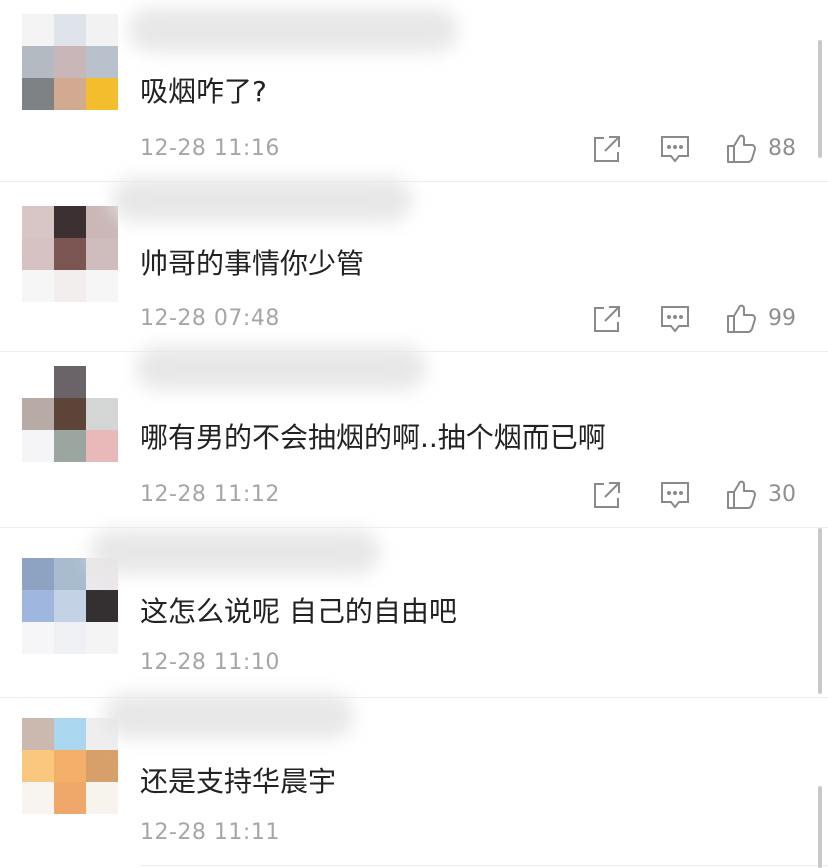 The height and width of the screenshot is (868, 828). I want to click on comment-time: 12-28 11:12, so click(210, 494).